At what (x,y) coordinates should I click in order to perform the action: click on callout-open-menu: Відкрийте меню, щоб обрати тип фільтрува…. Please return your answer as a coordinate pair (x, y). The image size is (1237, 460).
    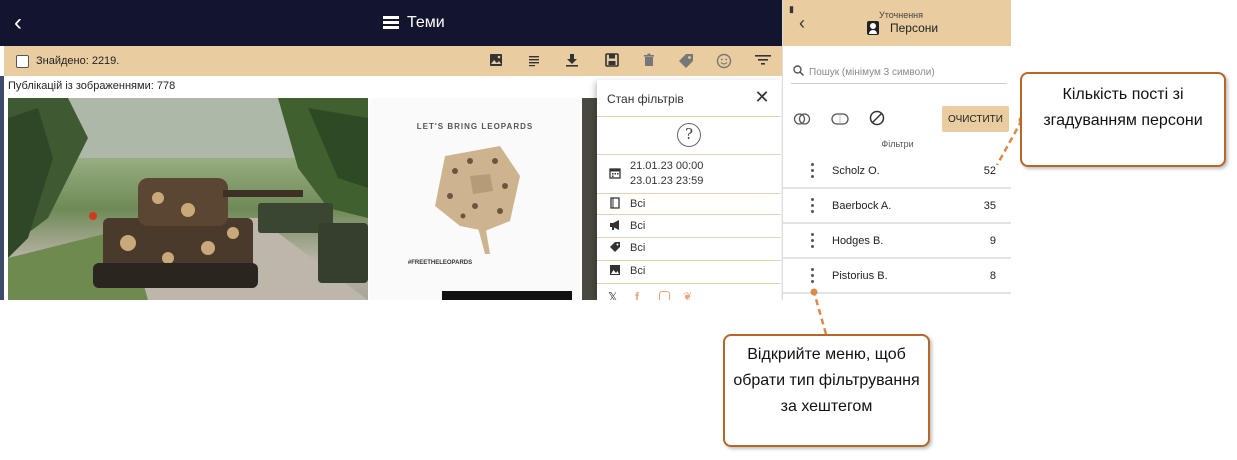
    Looking at the image, I should click on (826, 390).